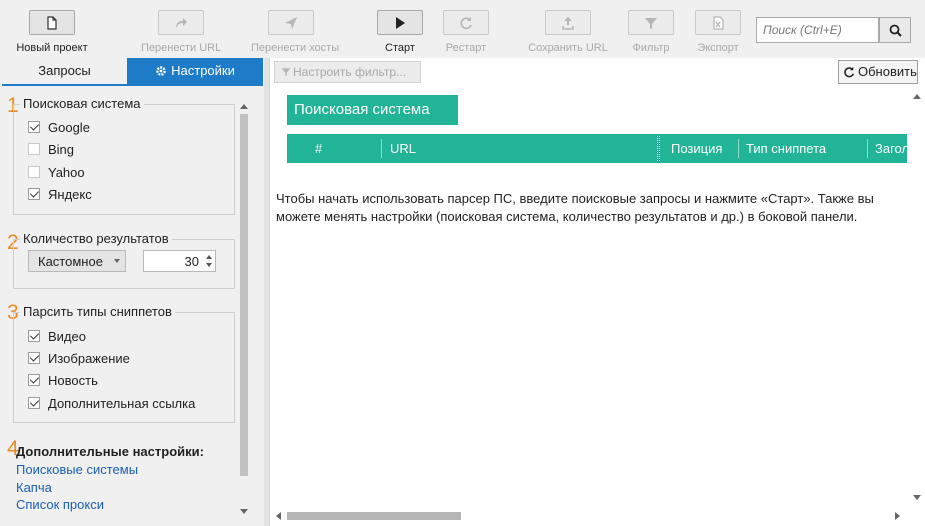 This screenshot has width=925, height=526. Describe the element at coordinates (67, 336) in the screenshot. I see `video-label: Видео` at that location.